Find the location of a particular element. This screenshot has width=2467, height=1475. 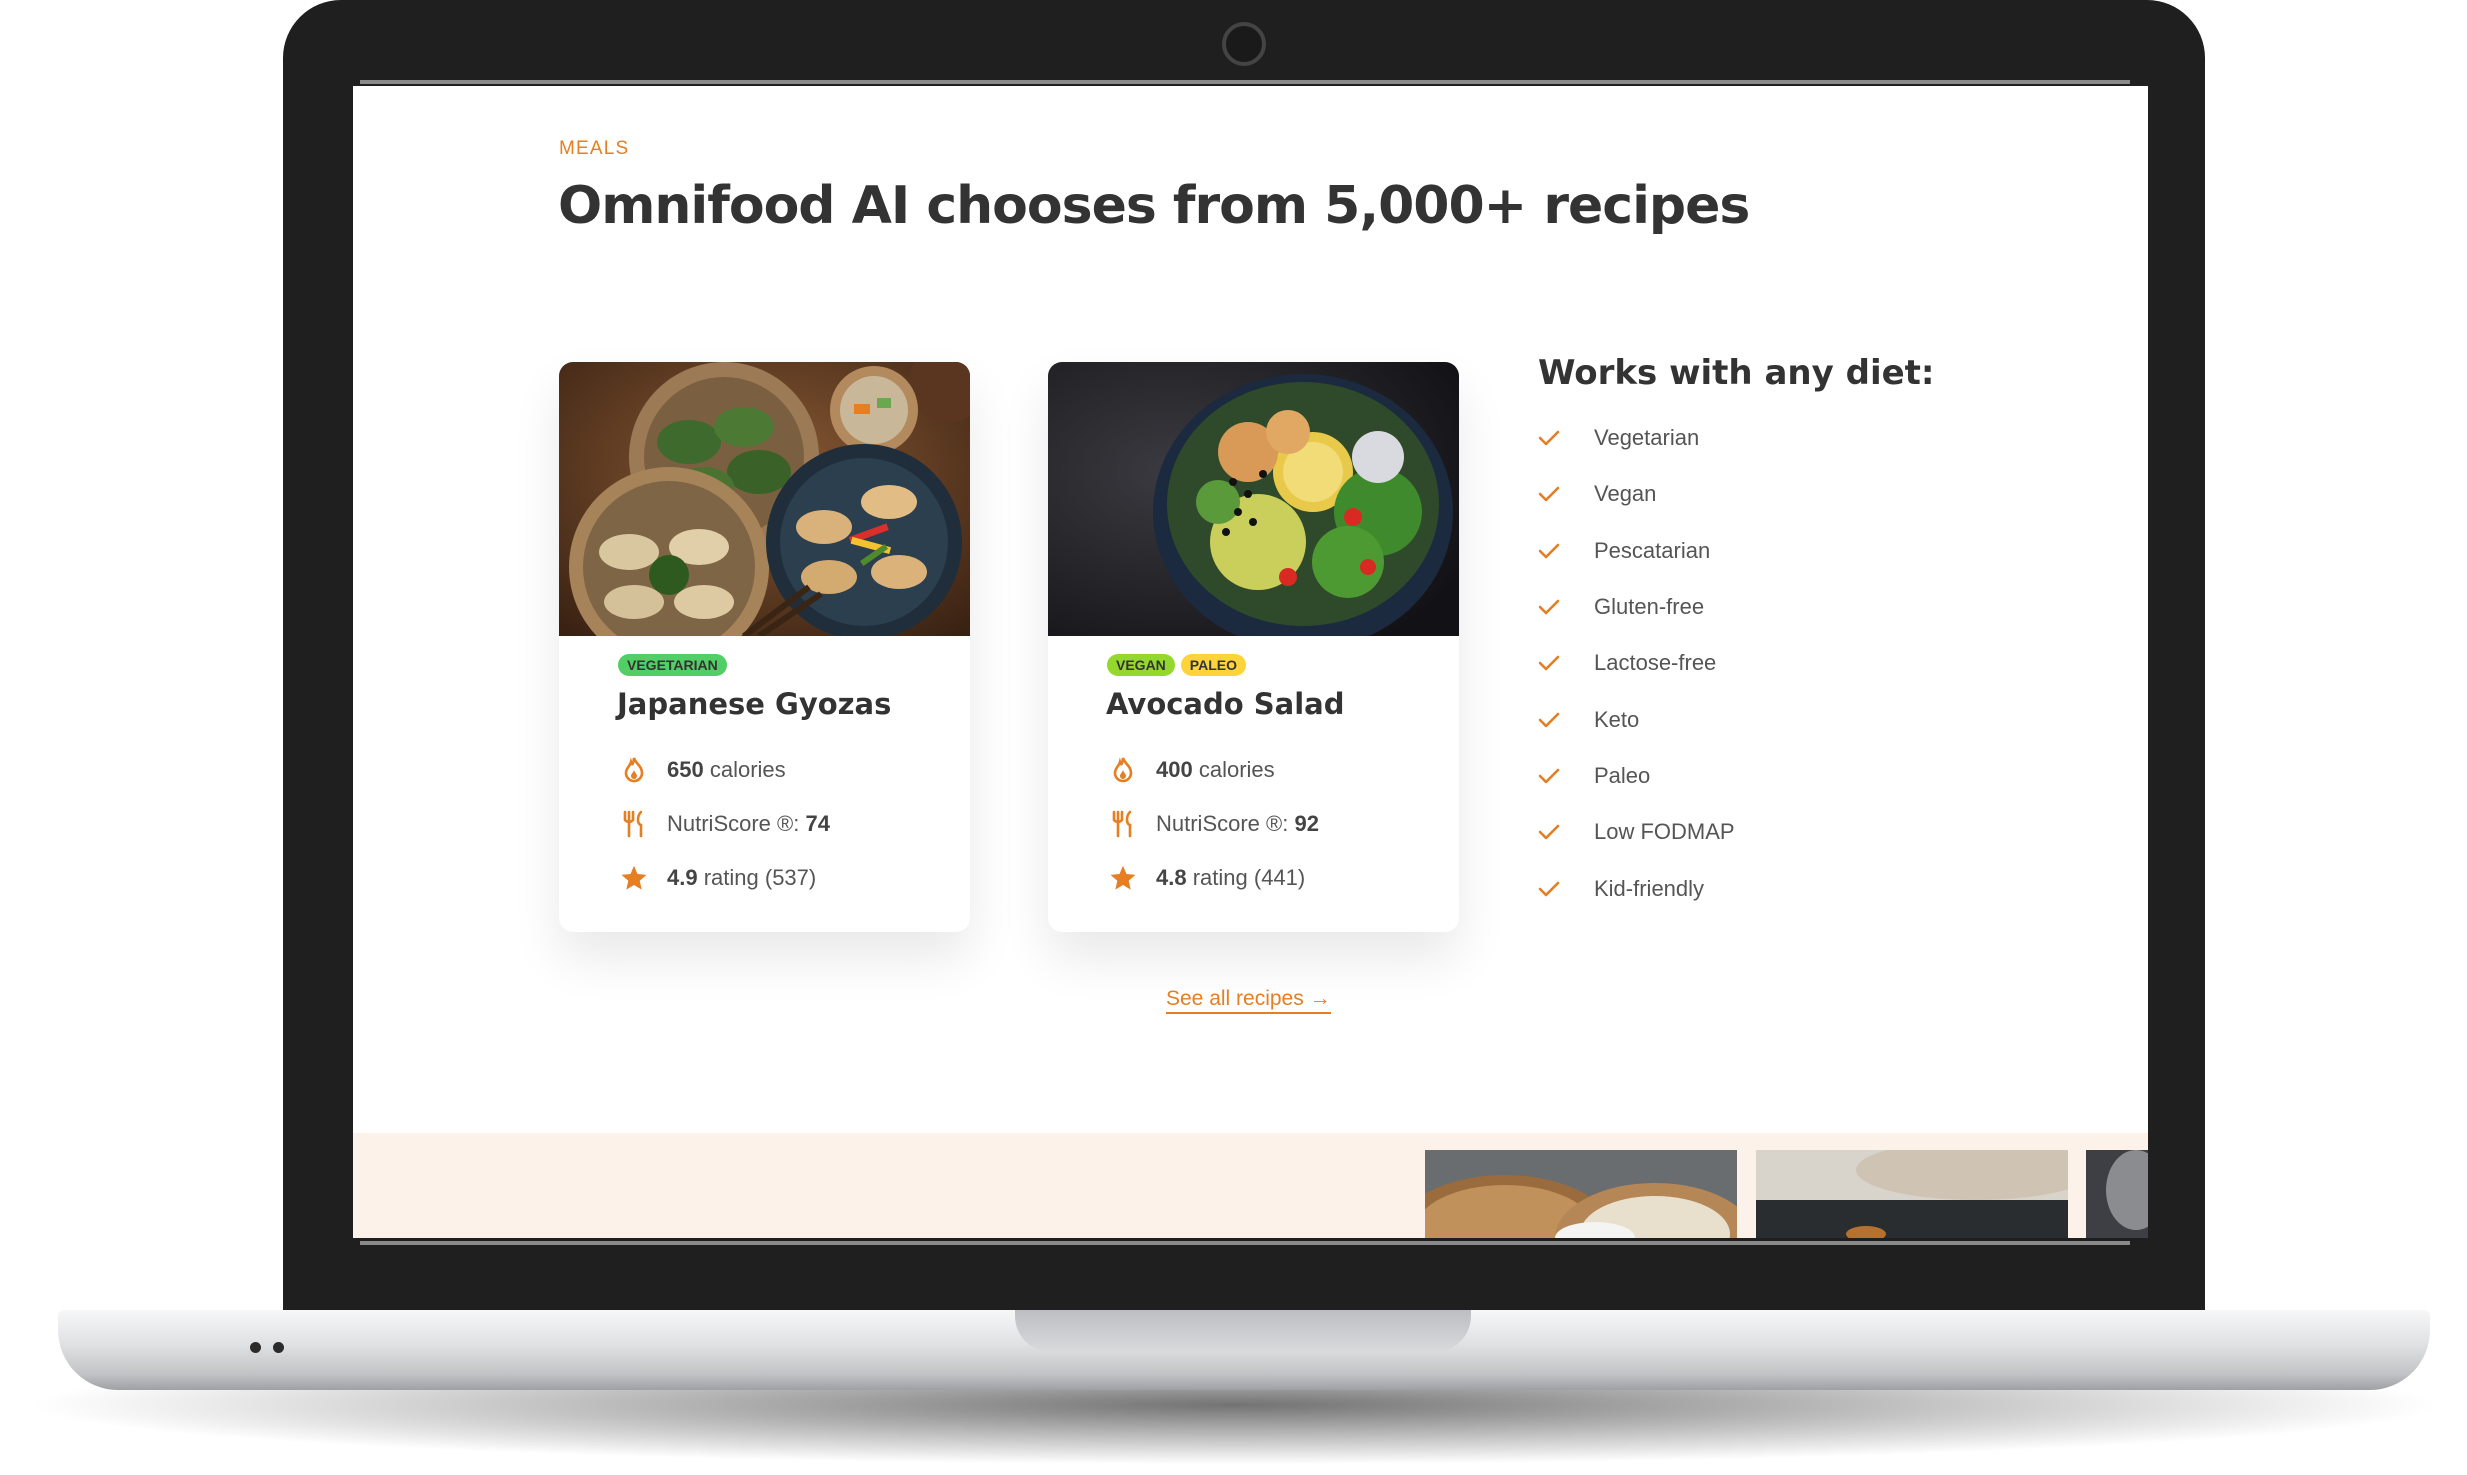

diet-tags: VEGETARIAN is located at coordinates (672, 665).